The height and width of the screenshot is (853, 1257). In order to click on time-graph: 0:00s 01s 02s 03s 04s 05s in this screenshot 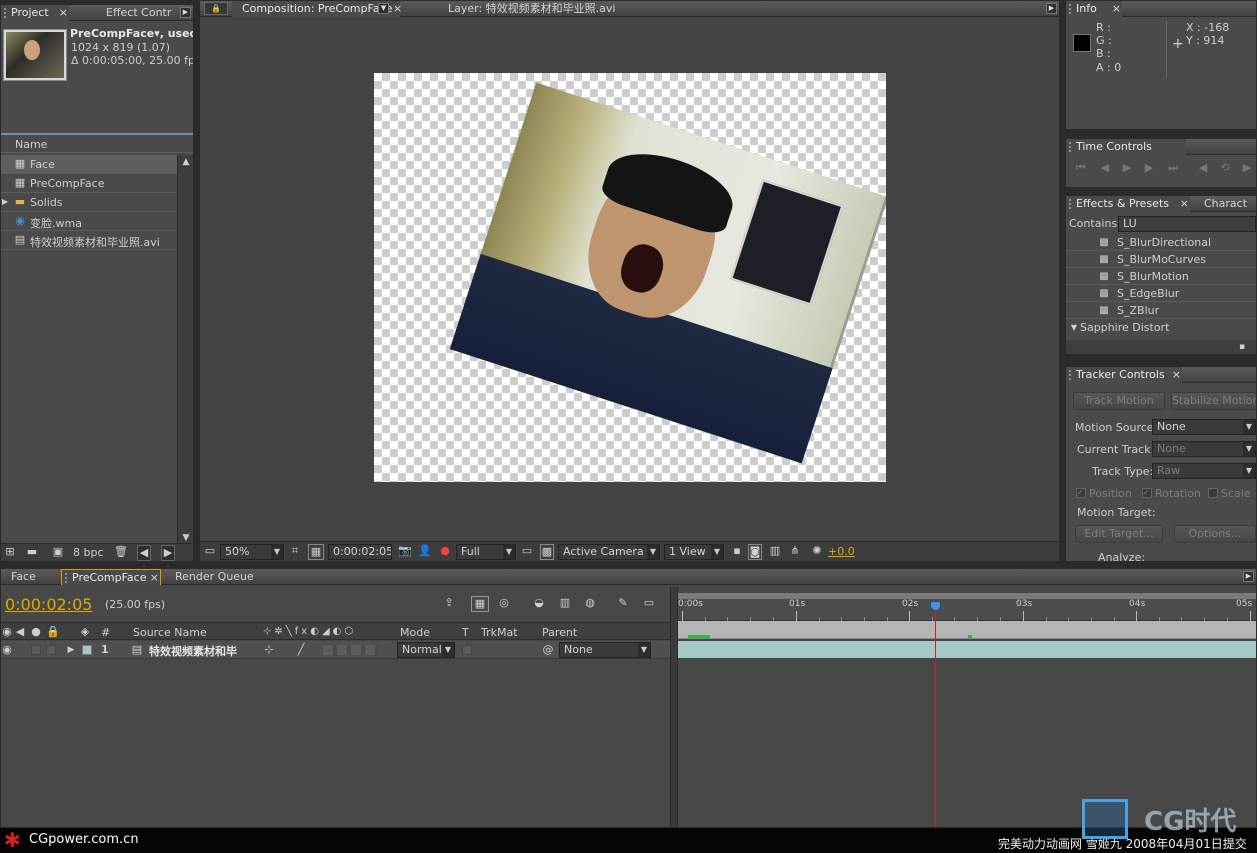, I will do `click(967, 710)`.